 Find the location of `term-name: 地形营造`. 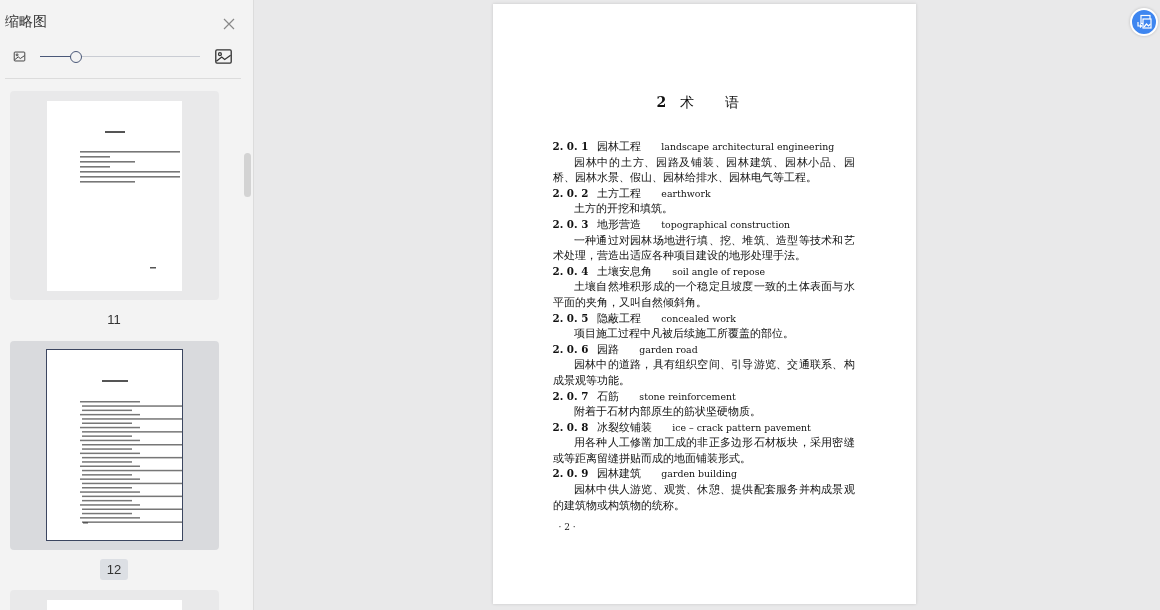

term-name: 地形营造 is located at coordinates (619, 224).